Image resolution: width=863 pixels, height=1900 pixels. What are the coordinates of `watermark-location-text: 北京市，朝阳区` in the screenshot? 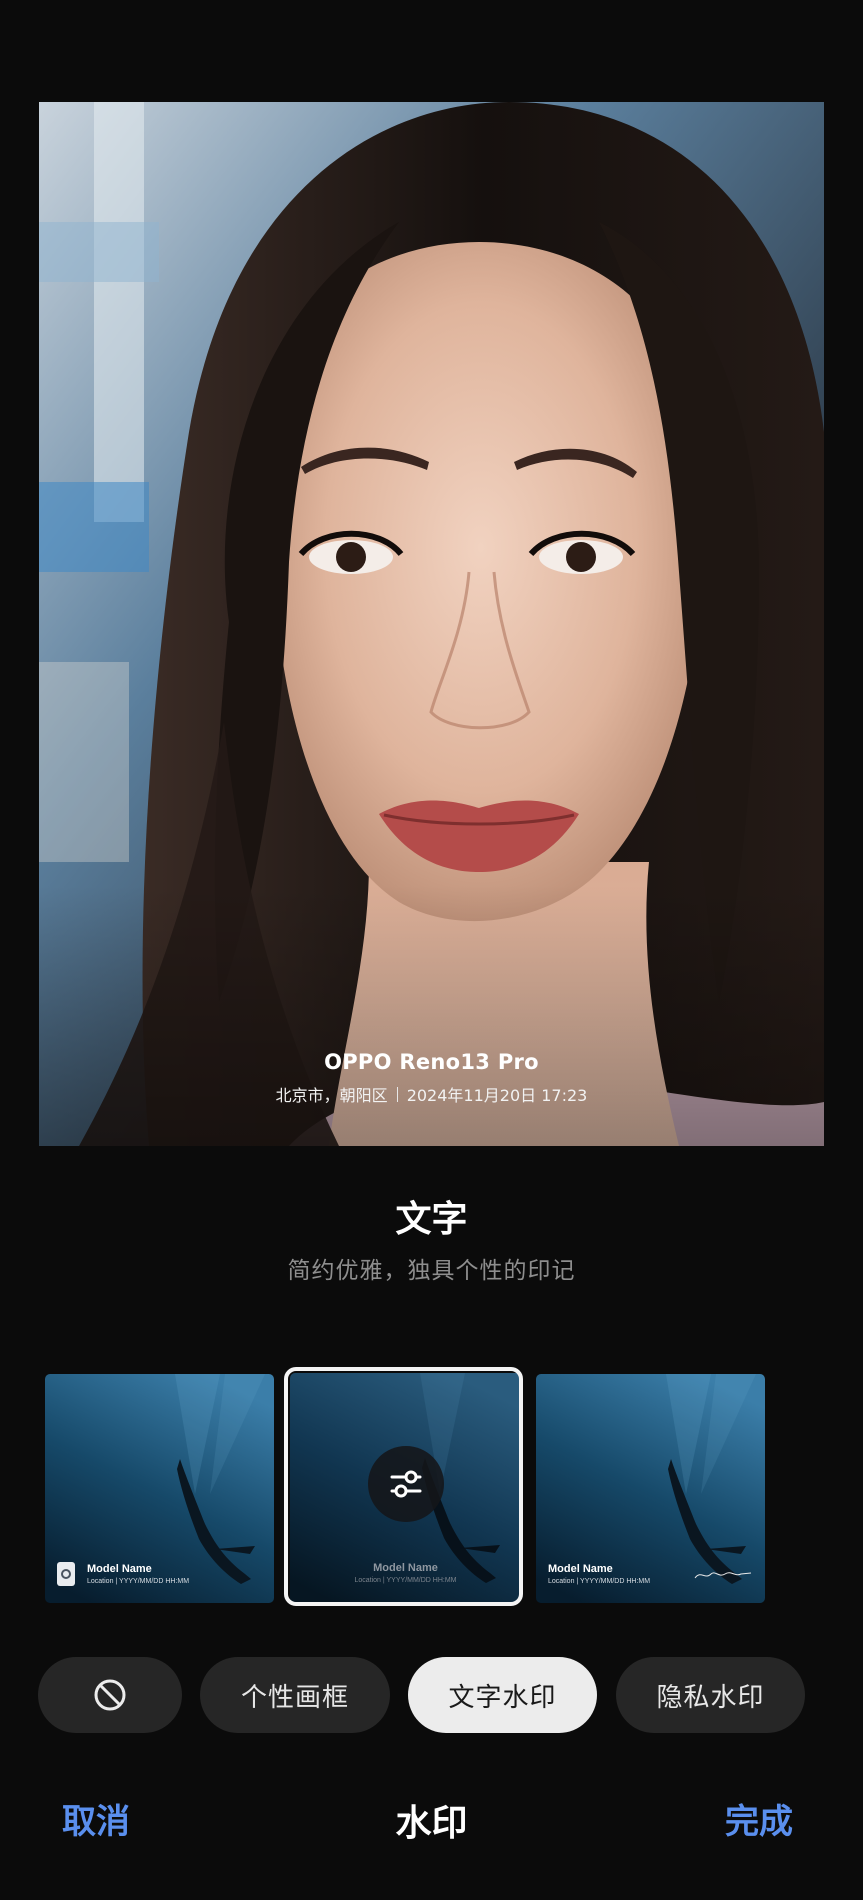 It's located at (331, 1095).